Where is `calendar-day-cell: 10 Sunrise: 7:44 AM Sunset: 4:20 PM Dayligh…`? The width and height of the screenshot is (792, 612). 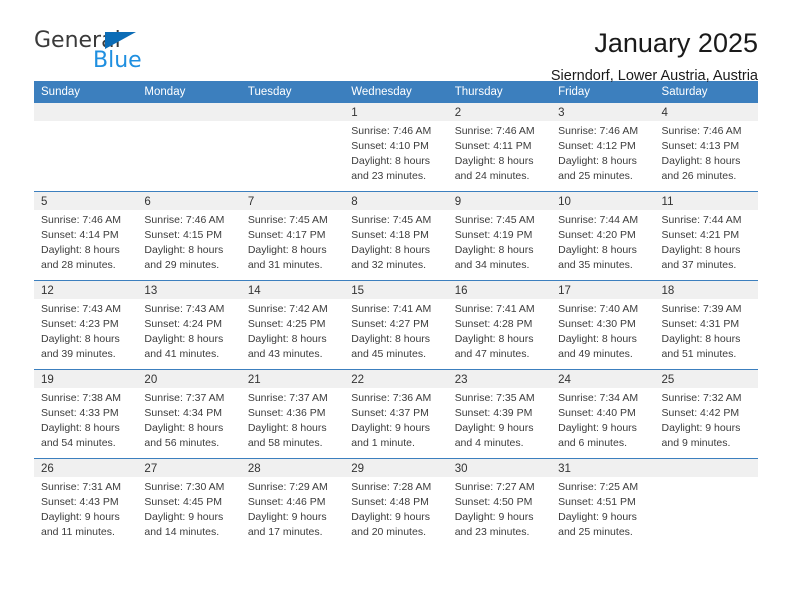
calendar-day-cell: 10 Sunrise: 7:44 AM Sunset: 4:20 PM Dayligh… is located at coordinates (603, 236).